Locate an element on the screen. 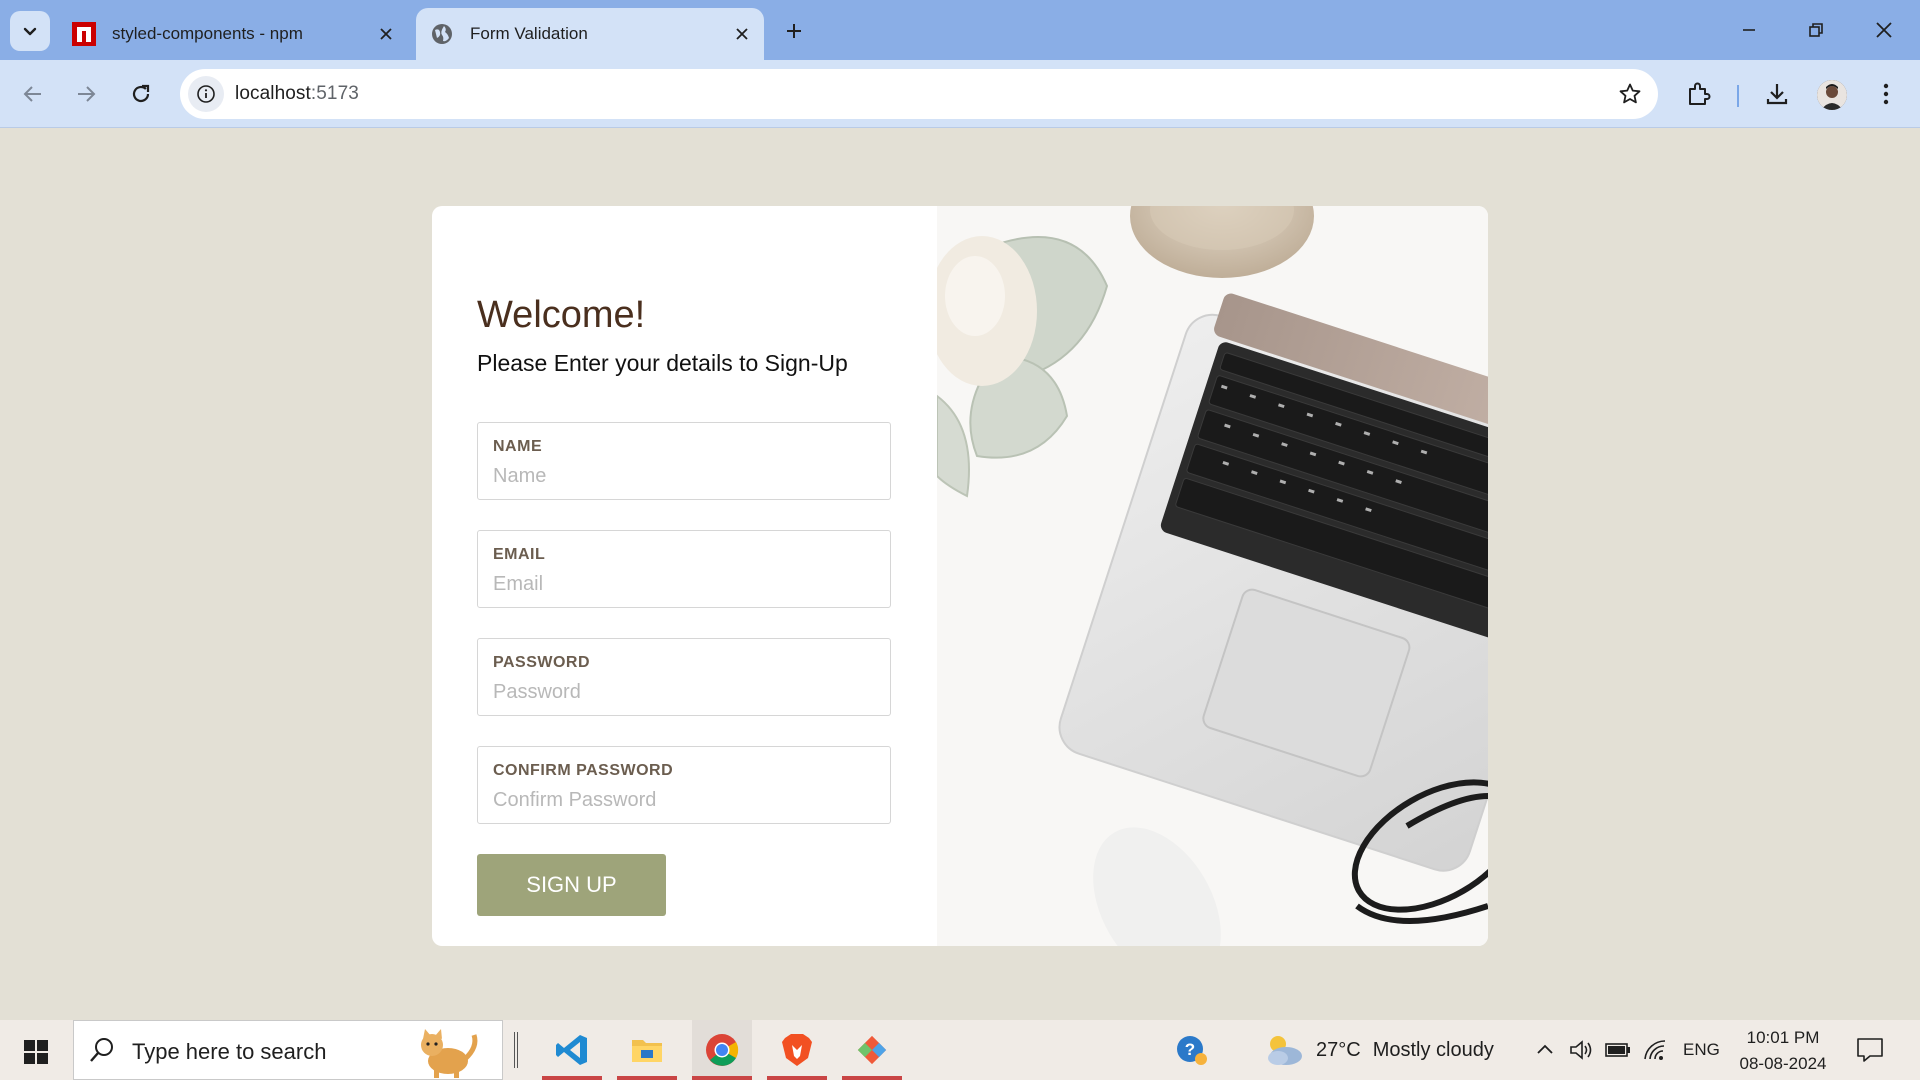 The image size is (1920, 1080). minimize-icon is located at coordinates (1749, 30).